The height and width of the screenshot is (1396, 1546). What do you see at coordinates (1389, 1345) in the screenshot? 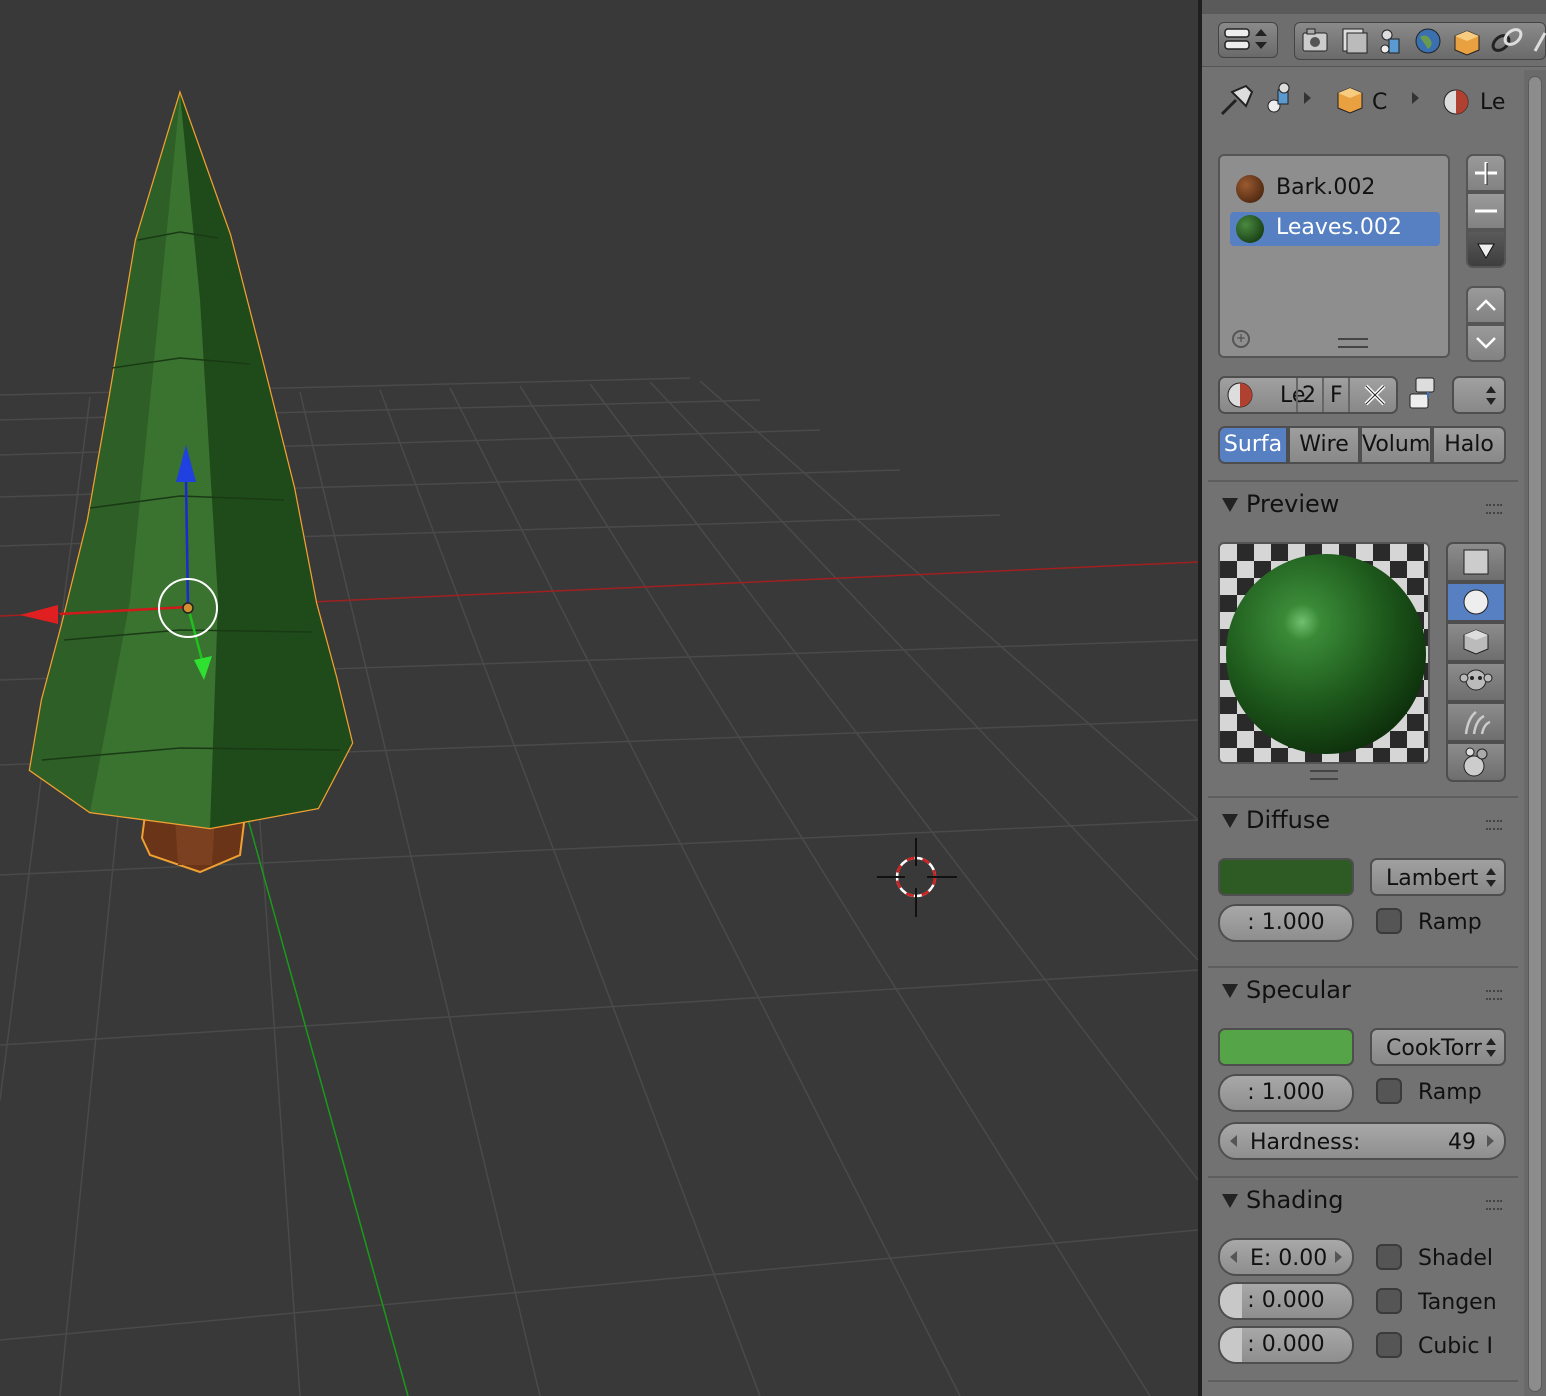
I see `cubic-interpolation-checkbox` at bounding box center [1389, 1345].